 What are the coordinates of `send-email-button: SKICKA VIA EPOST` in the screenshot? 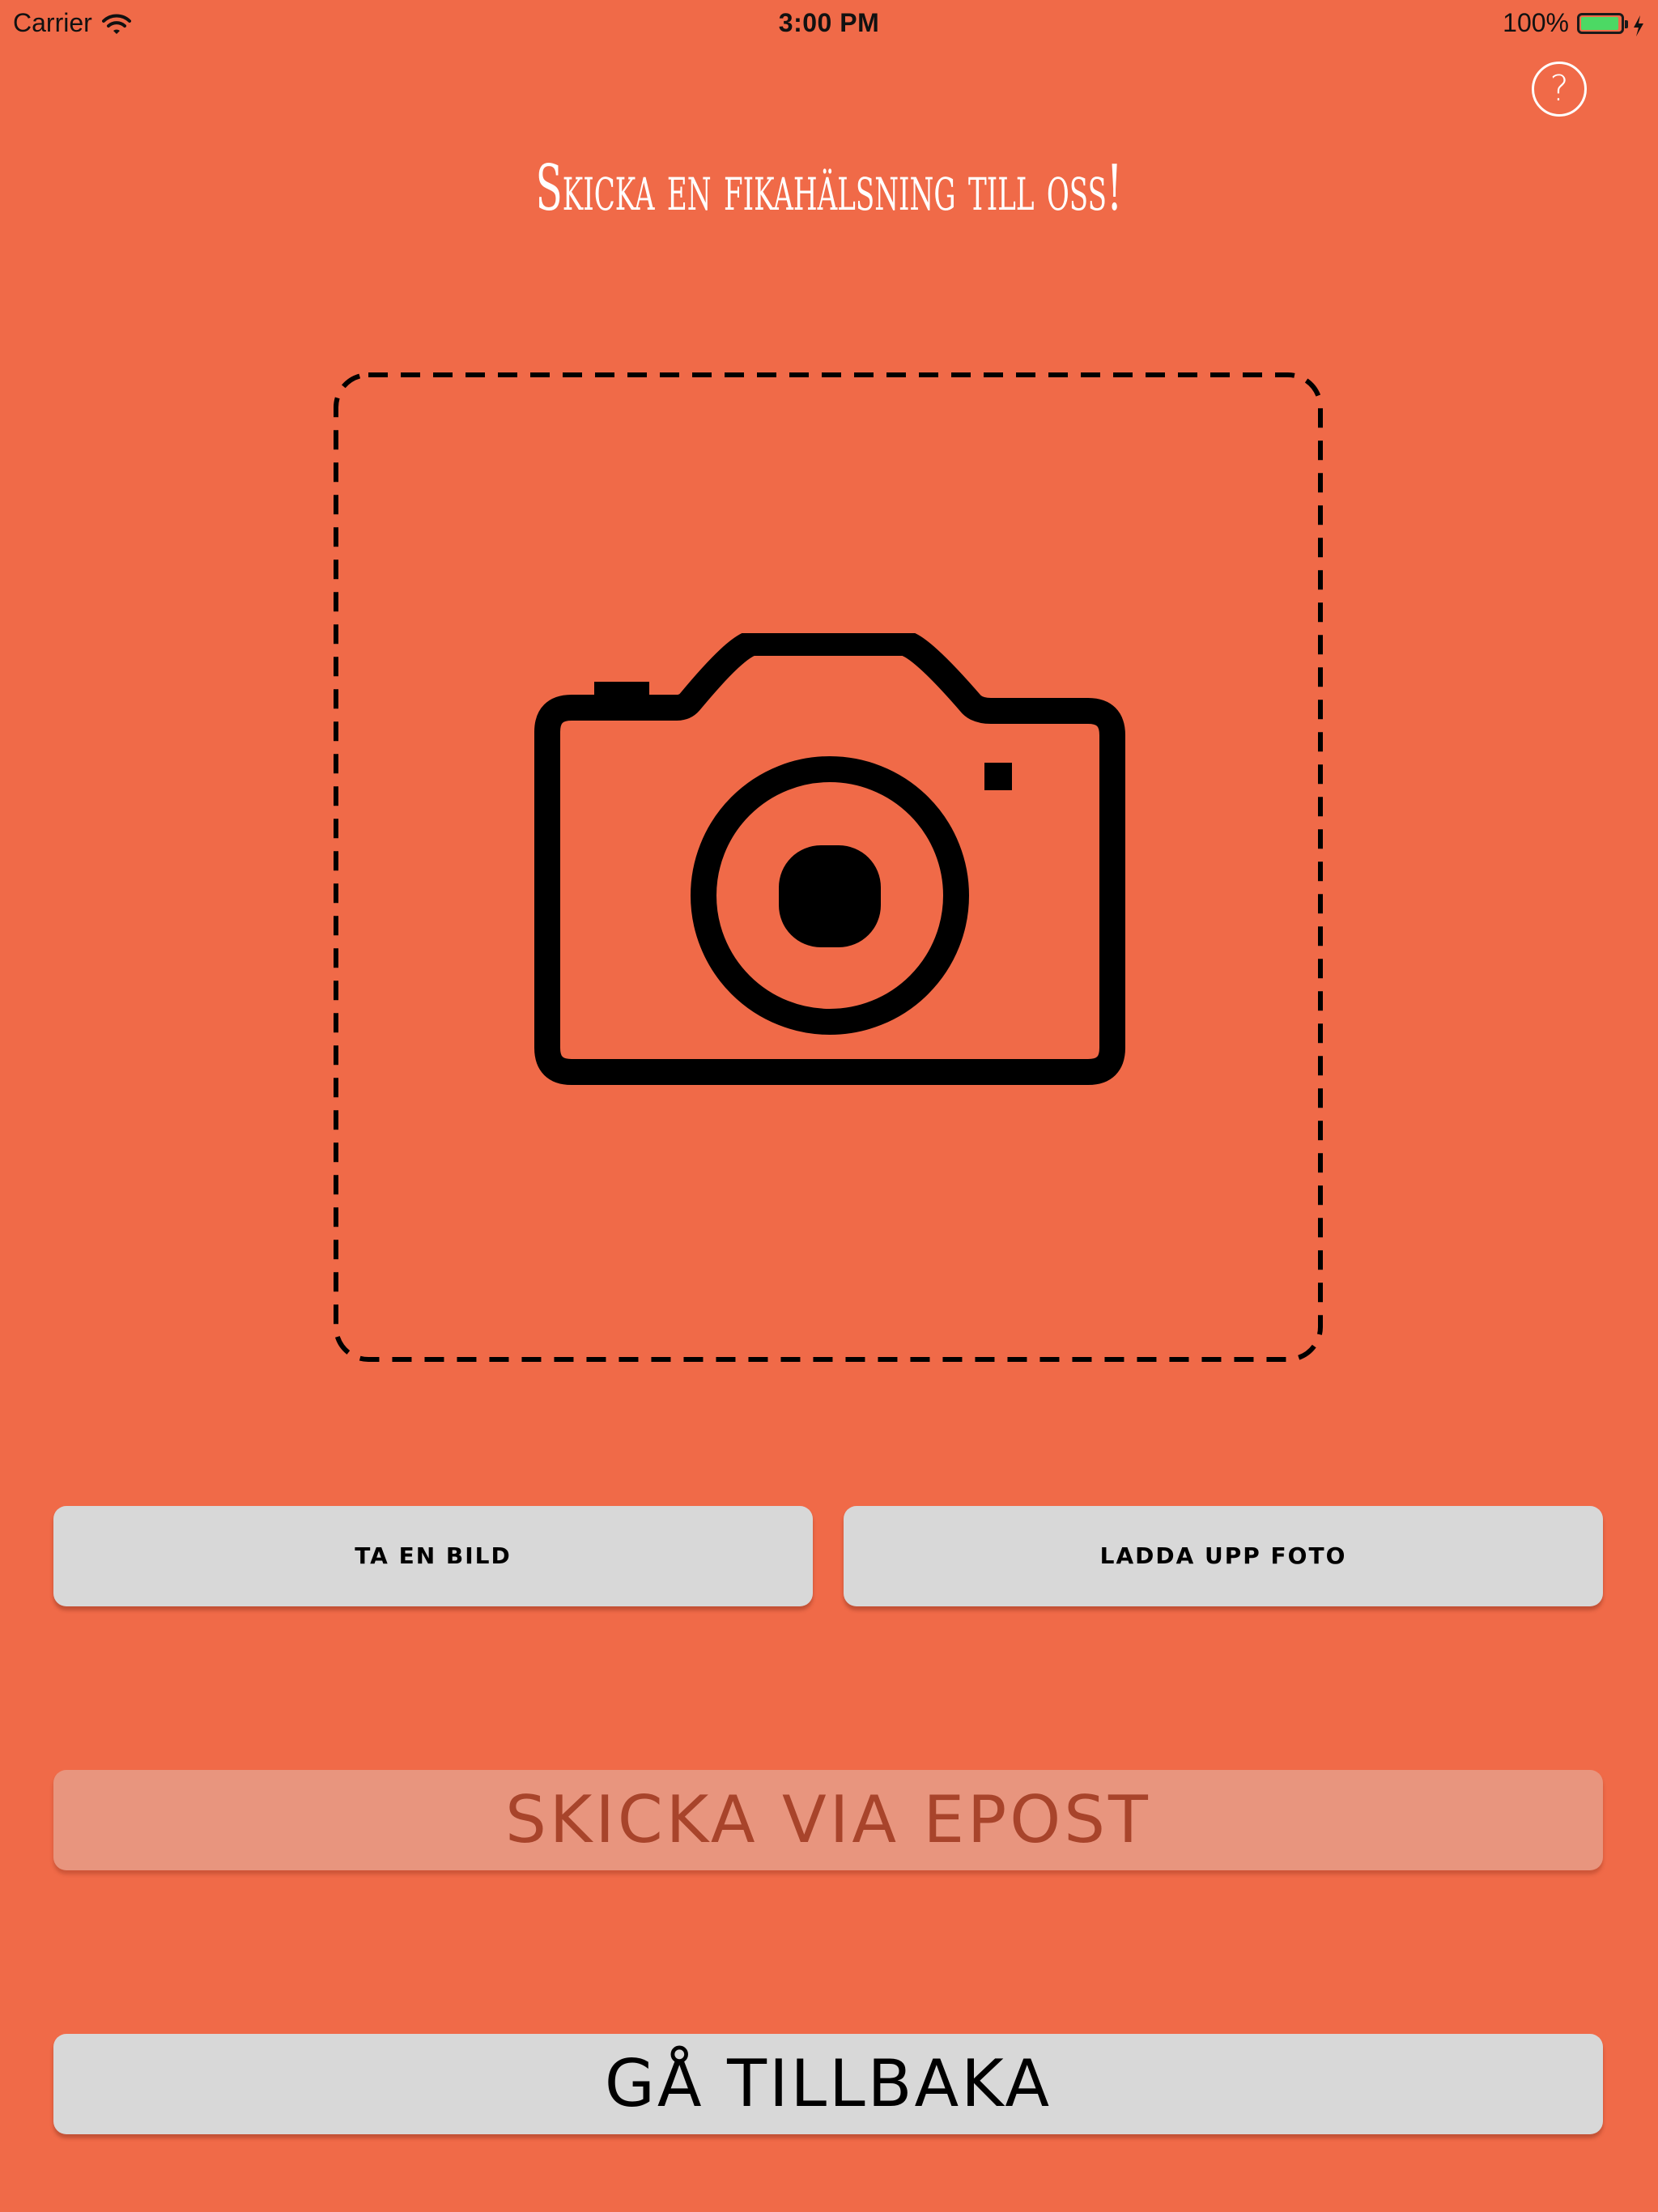 It's located at (828, 1820).